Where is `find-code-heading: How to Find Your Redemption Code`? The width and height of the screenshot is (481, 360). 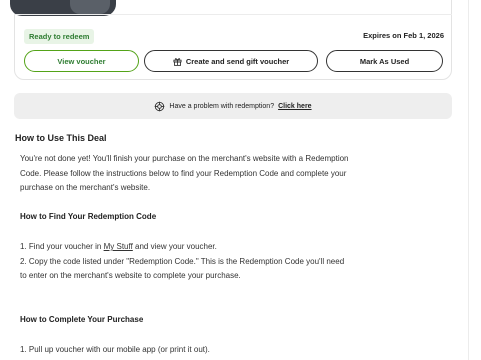
find-code-heading: How to Find Your Redemption Code is located at coordinates (88, 216).